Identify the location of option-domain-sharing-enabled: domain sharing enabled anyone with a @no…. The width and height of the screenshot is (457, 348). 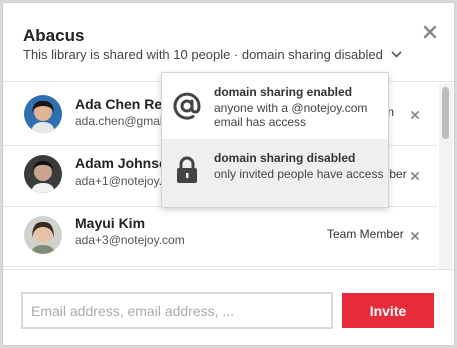
(275, 106).